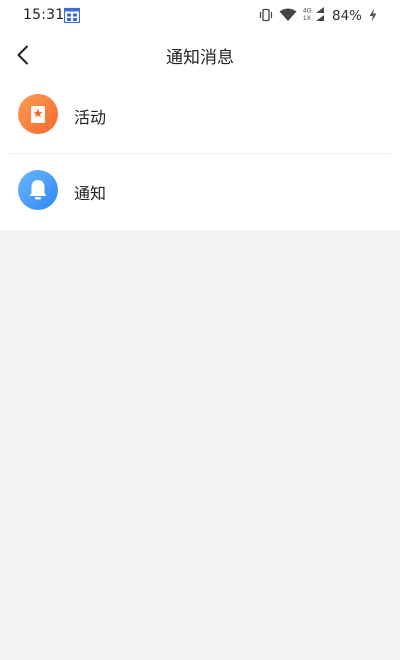 This screenshot has width=400, height=660. I want to click on wifi-icon, so click(288, 16).